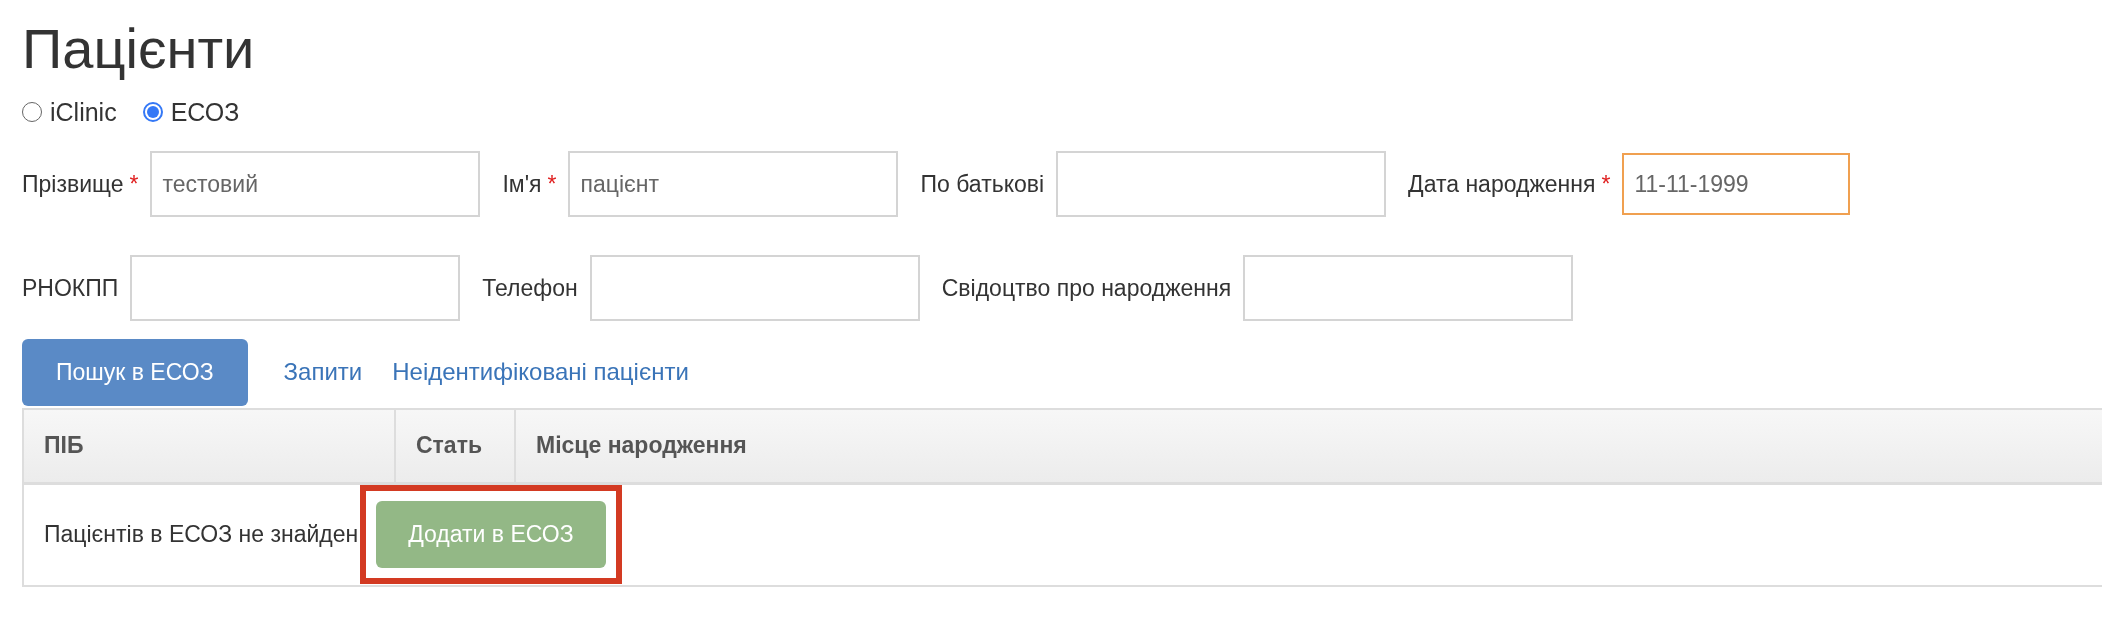 The height and width of the screenshot is (628, 2102). What do you see at coordinates (1736, 184) in the screenshot?
I see `input-field: 11-11-1999` at bounding box center [1736, 184].